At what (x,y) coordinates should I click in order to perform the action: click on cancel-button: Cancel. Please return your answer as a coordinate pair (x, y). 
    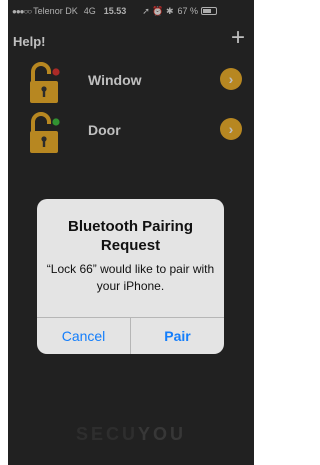
    Looking at the image, I should click on (84, 336).